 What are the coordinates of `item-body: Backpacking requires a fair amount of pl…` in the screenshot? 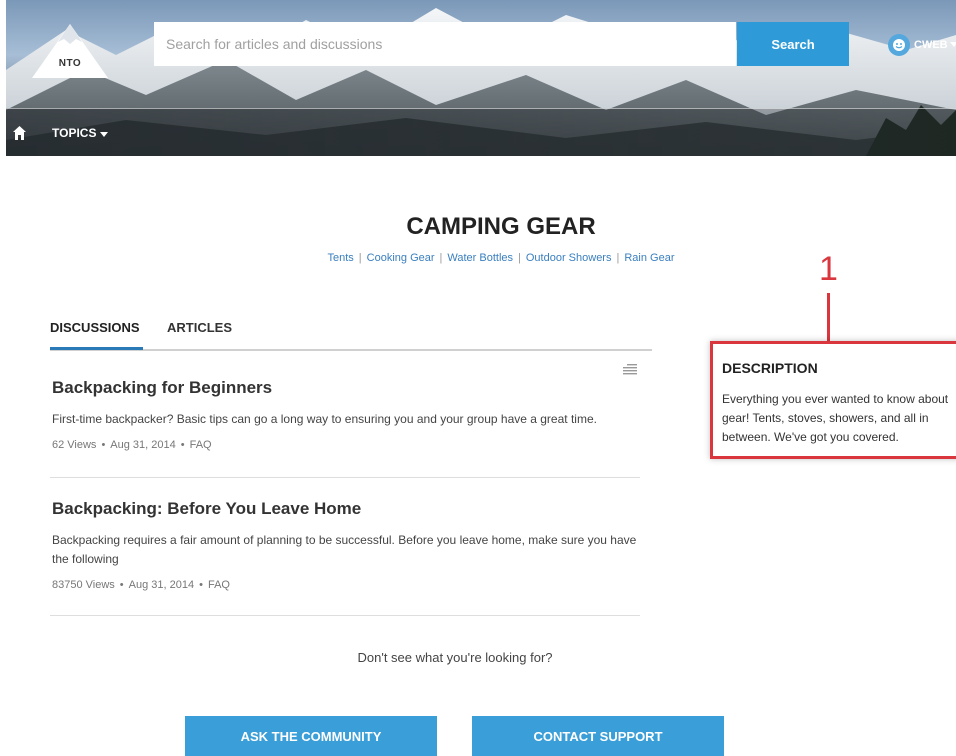 It's located at (344, 549).